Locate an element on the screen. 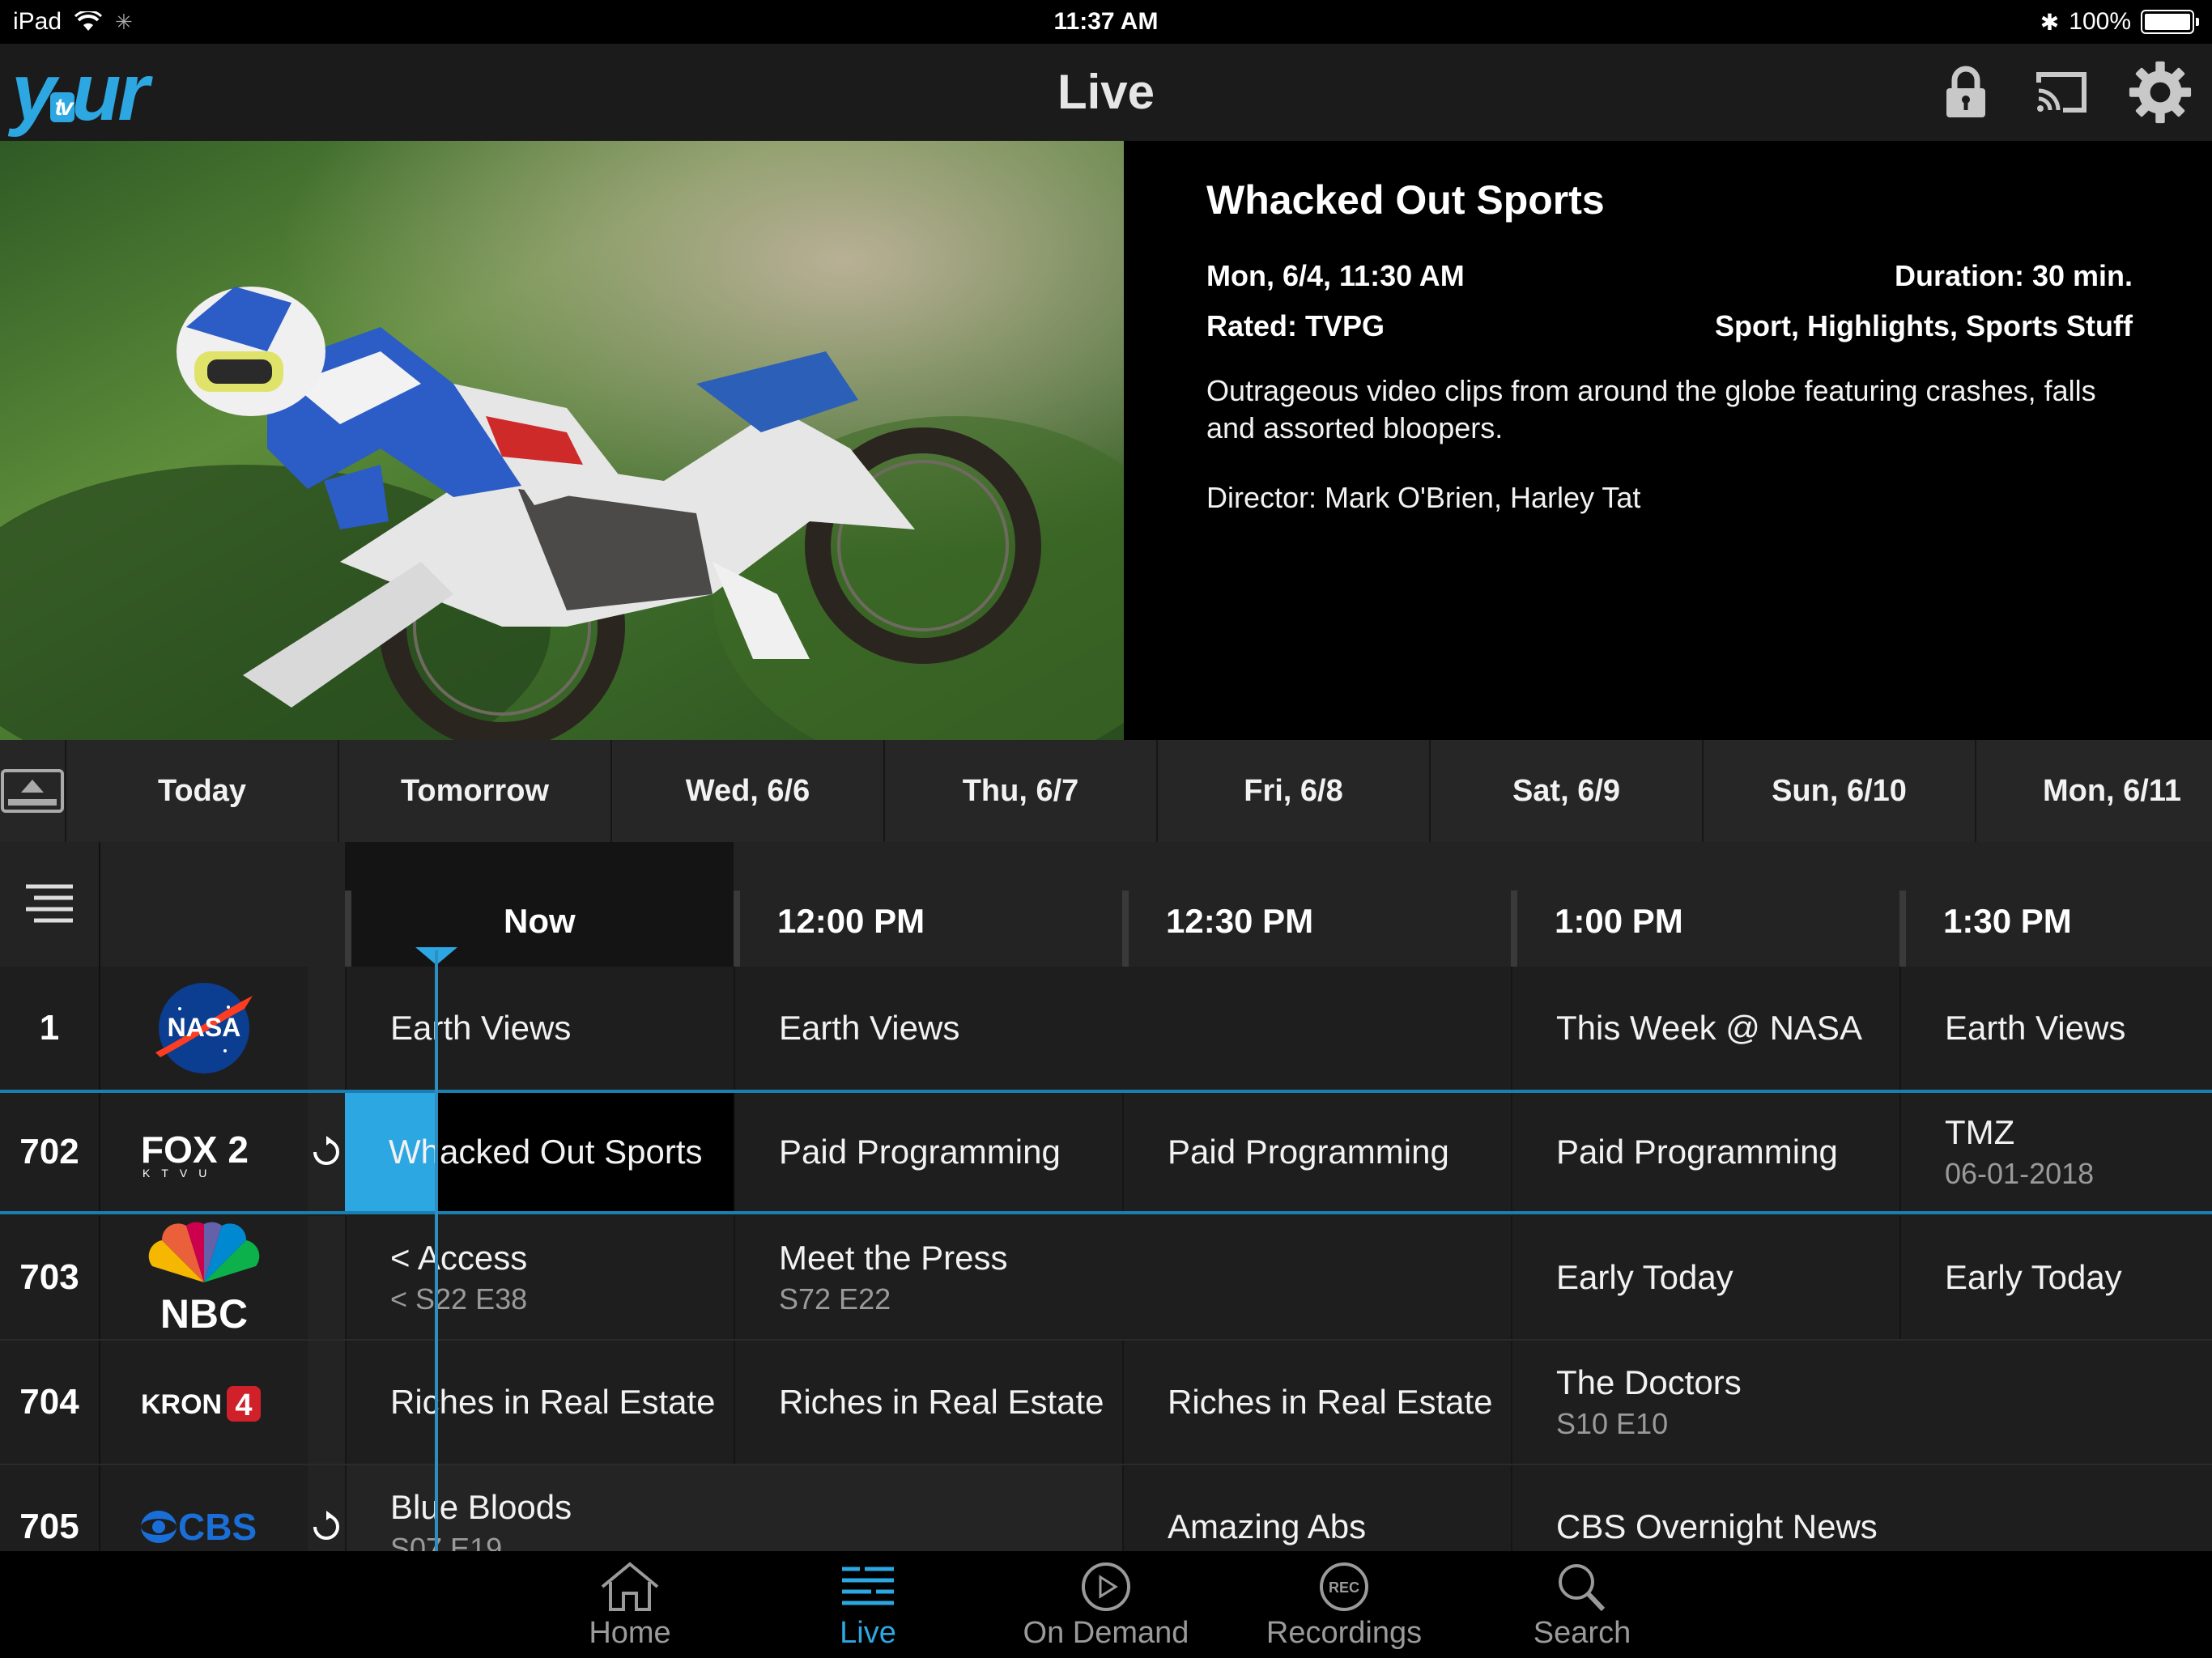 Image resolution: width=2212 pixels, height=1658 pixels. program-cell: Meet the Press S72 E22 is located at coordinates (1122, 1277).